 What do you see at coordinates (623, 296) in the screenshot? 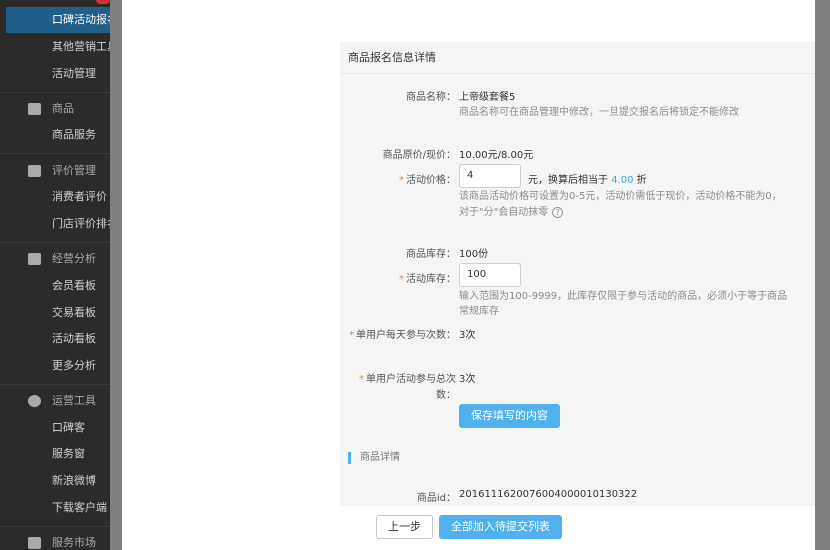
I see `activity-stock-hint-line1: 输入范围为100-9999，此库存仅限于参与活动的商品，必须小于等于商品` at bounding box center [623, 296].